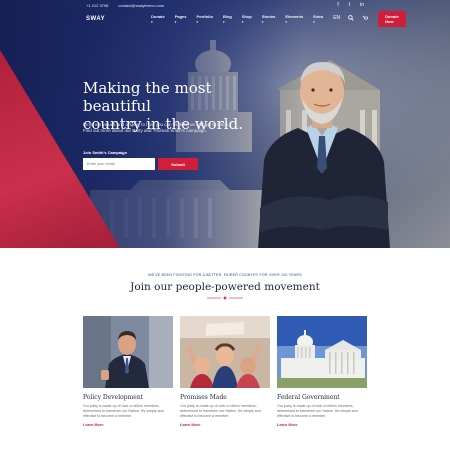  Describe the element at coordinates (322, 352) in the screenshot. I see `card-image-capitol` at that location.